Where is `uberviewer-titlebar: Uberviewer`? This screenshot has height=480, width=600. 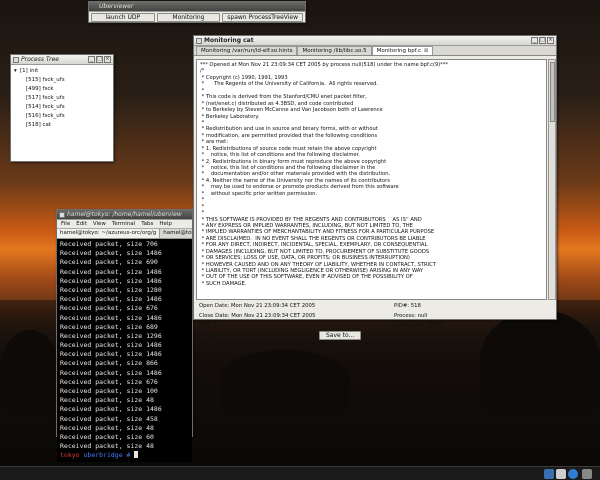
uberviewer-titlebar: Uberviewer is located at coordinates (197, 7).